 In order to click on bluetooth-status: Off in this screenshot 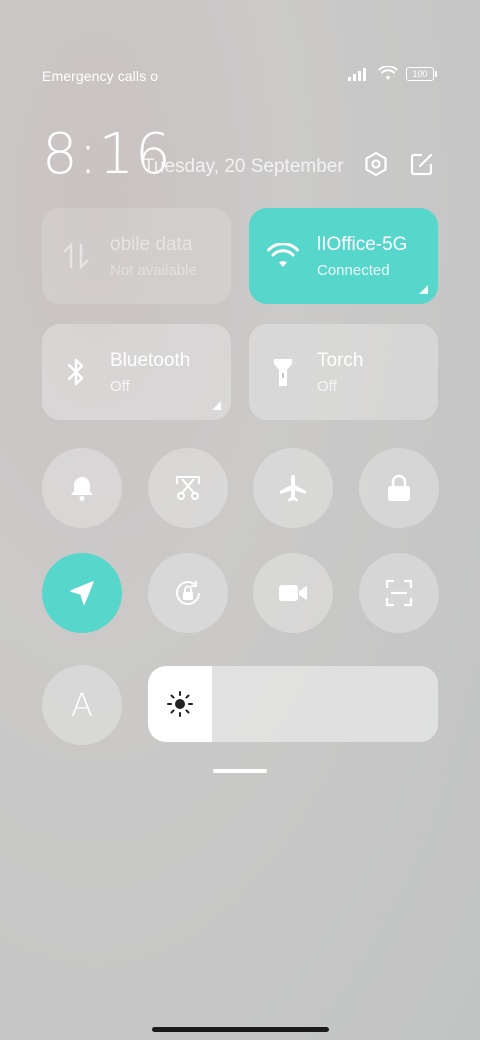, I will do `click(120, 386)`.